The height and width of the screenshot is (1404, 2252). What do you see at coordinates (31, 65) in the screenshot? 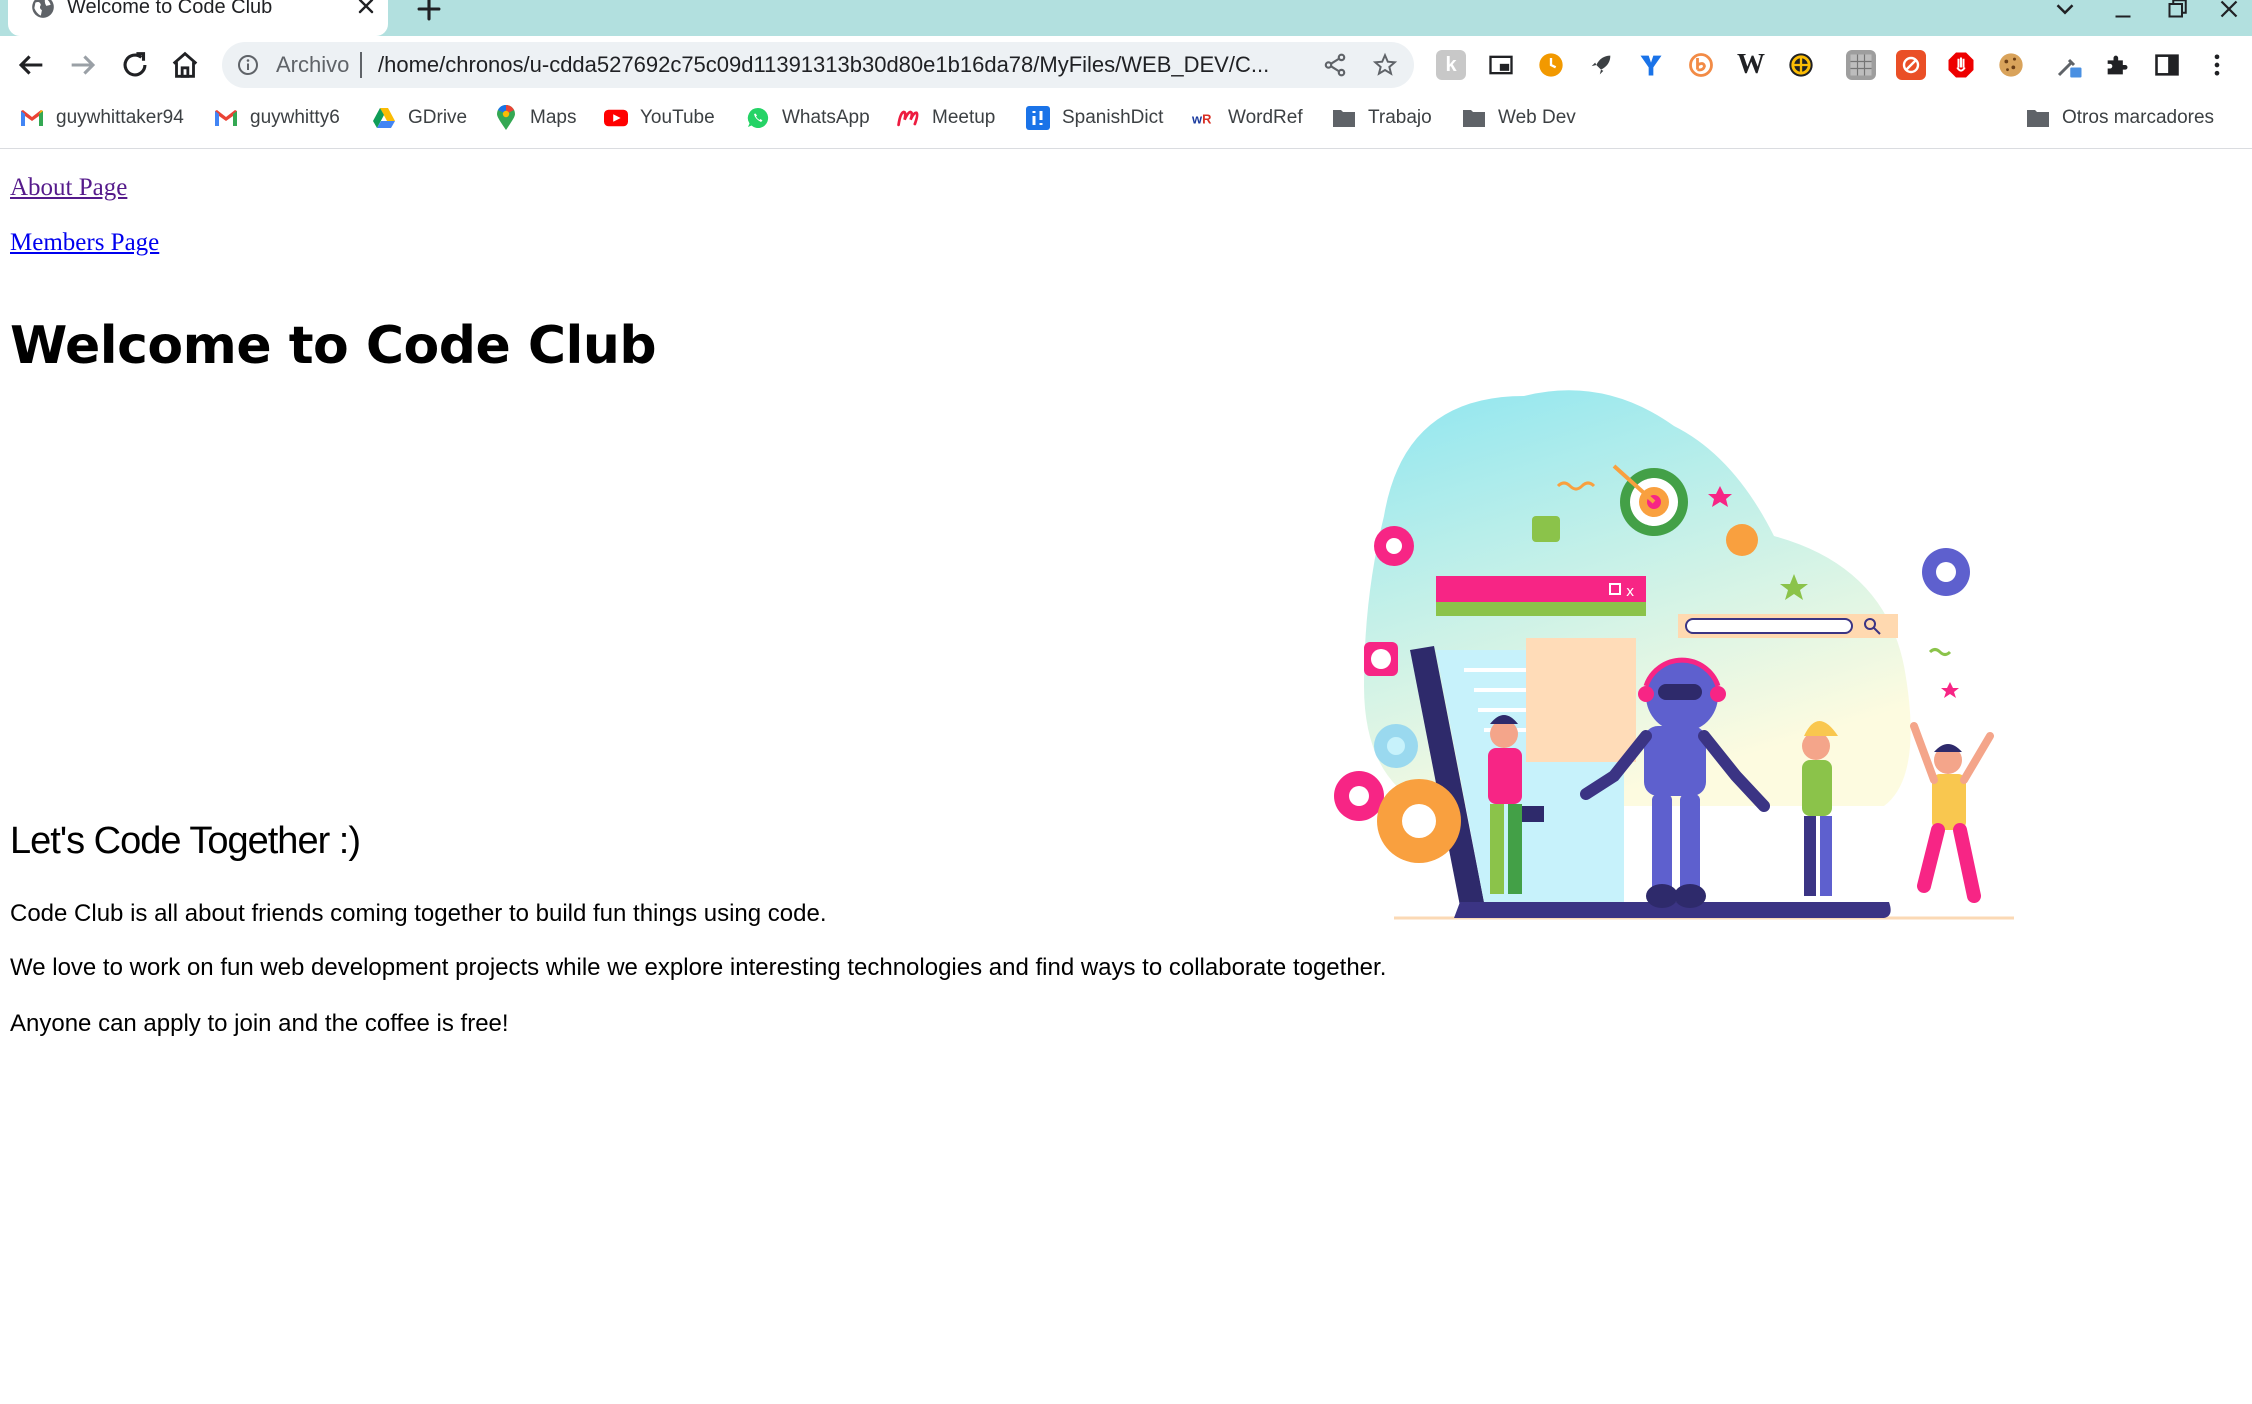
I see `back-arrow-icon` at bounding box center [31, 65].